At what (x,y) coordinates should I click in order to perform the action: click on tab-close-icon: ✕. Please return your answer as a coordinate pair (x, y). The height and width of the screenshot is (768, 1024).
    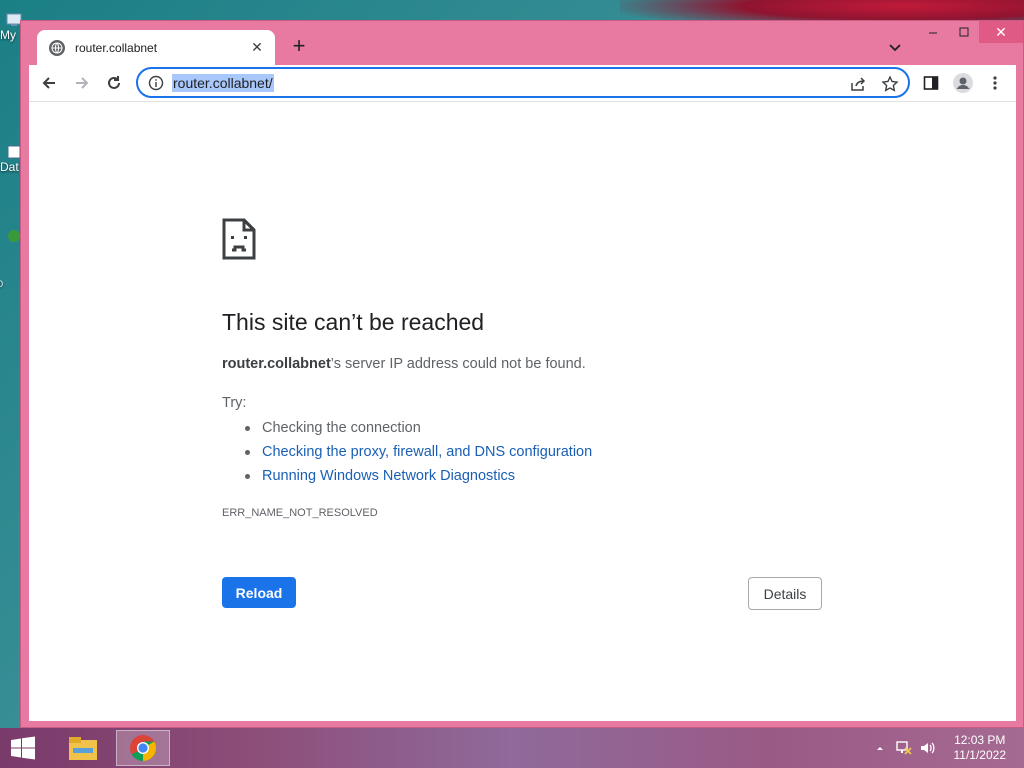
    Looking at the image, I should click on (257, 47).